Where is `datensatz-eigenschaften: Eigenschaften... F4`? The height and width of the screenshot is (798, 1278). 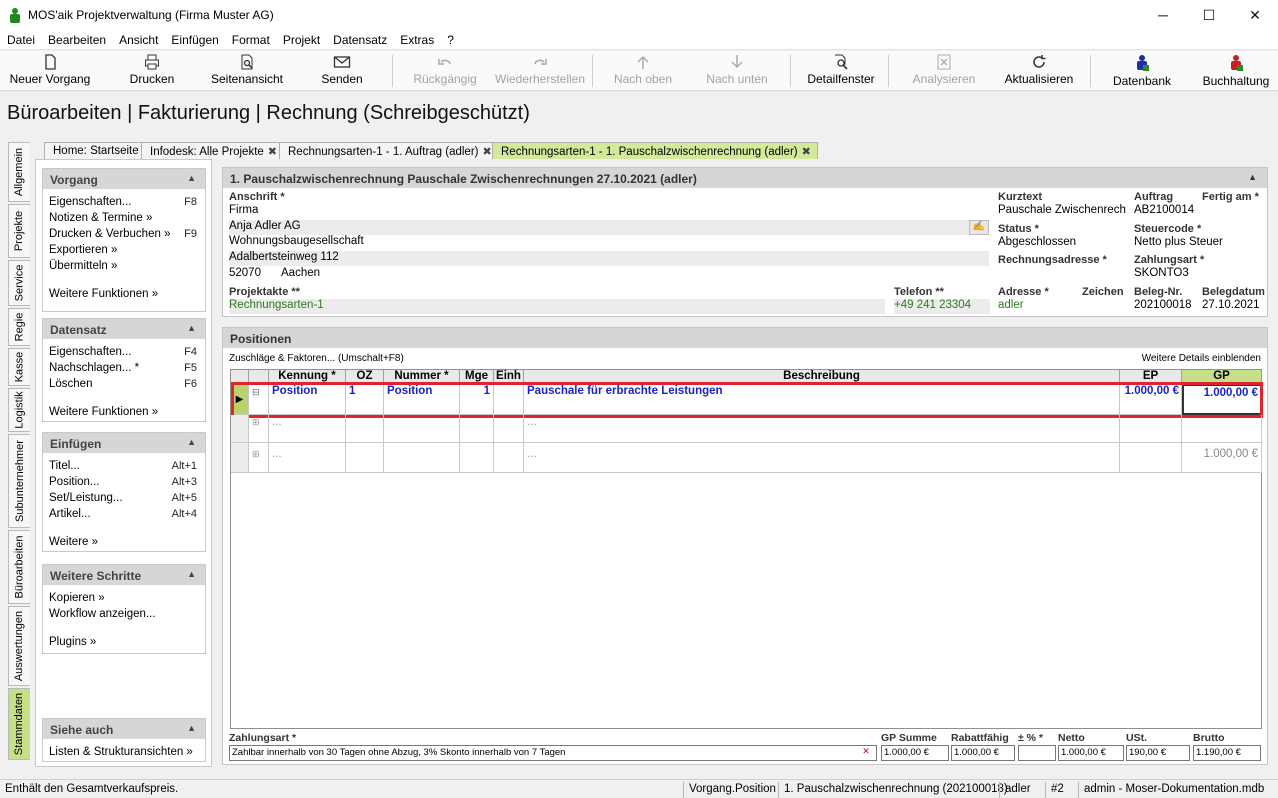
datensatz-eigenschaften: Eigenschaften... F4 is located at coordinates (124, 353).